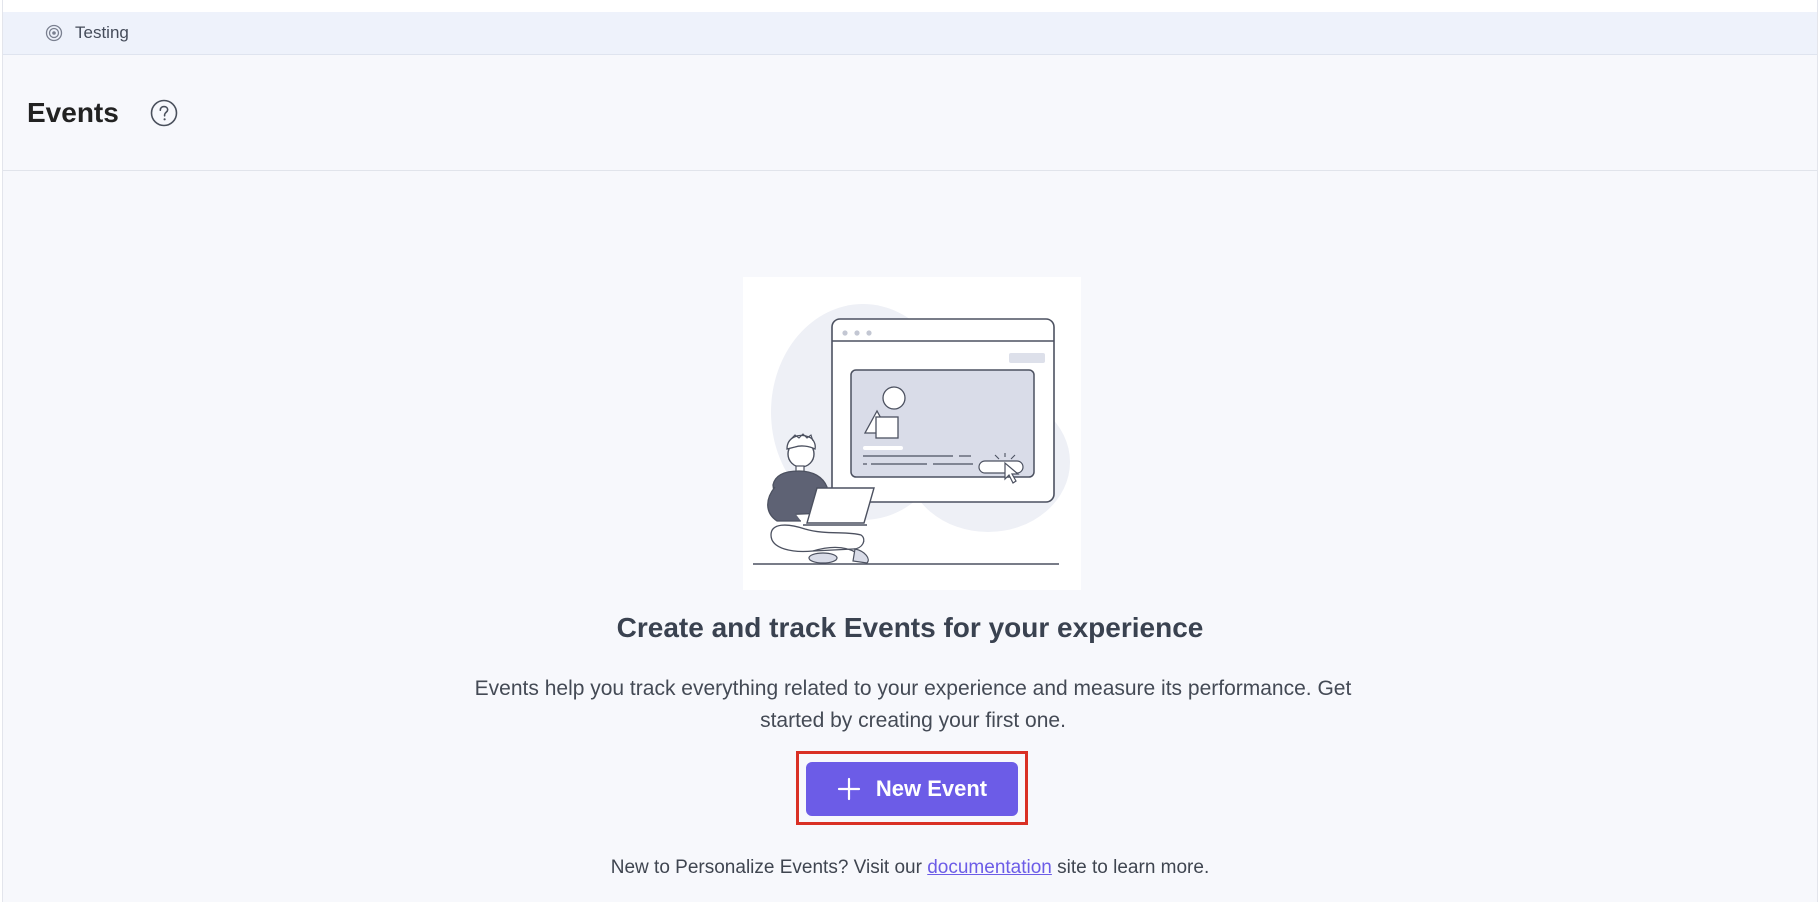  What do you see at coordinates (1130, 867) in the screenshot?
I see `footer-suffix: site to learn more.` at bounding box center [1130, 867].